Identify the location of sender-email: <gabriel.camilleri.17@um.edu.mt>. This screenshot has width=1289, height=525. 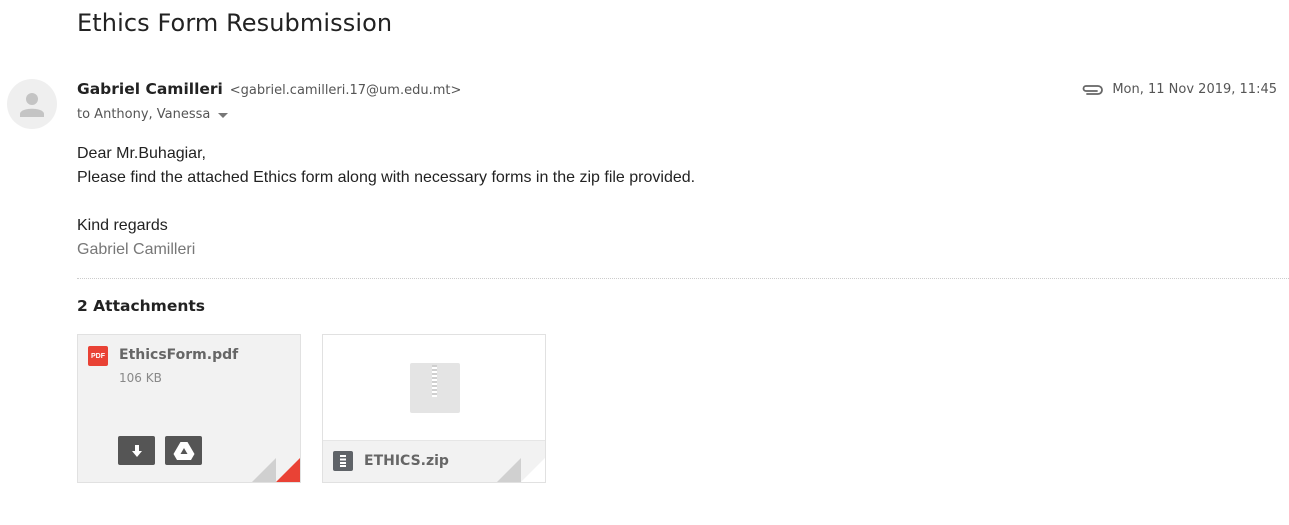
(345, 90).